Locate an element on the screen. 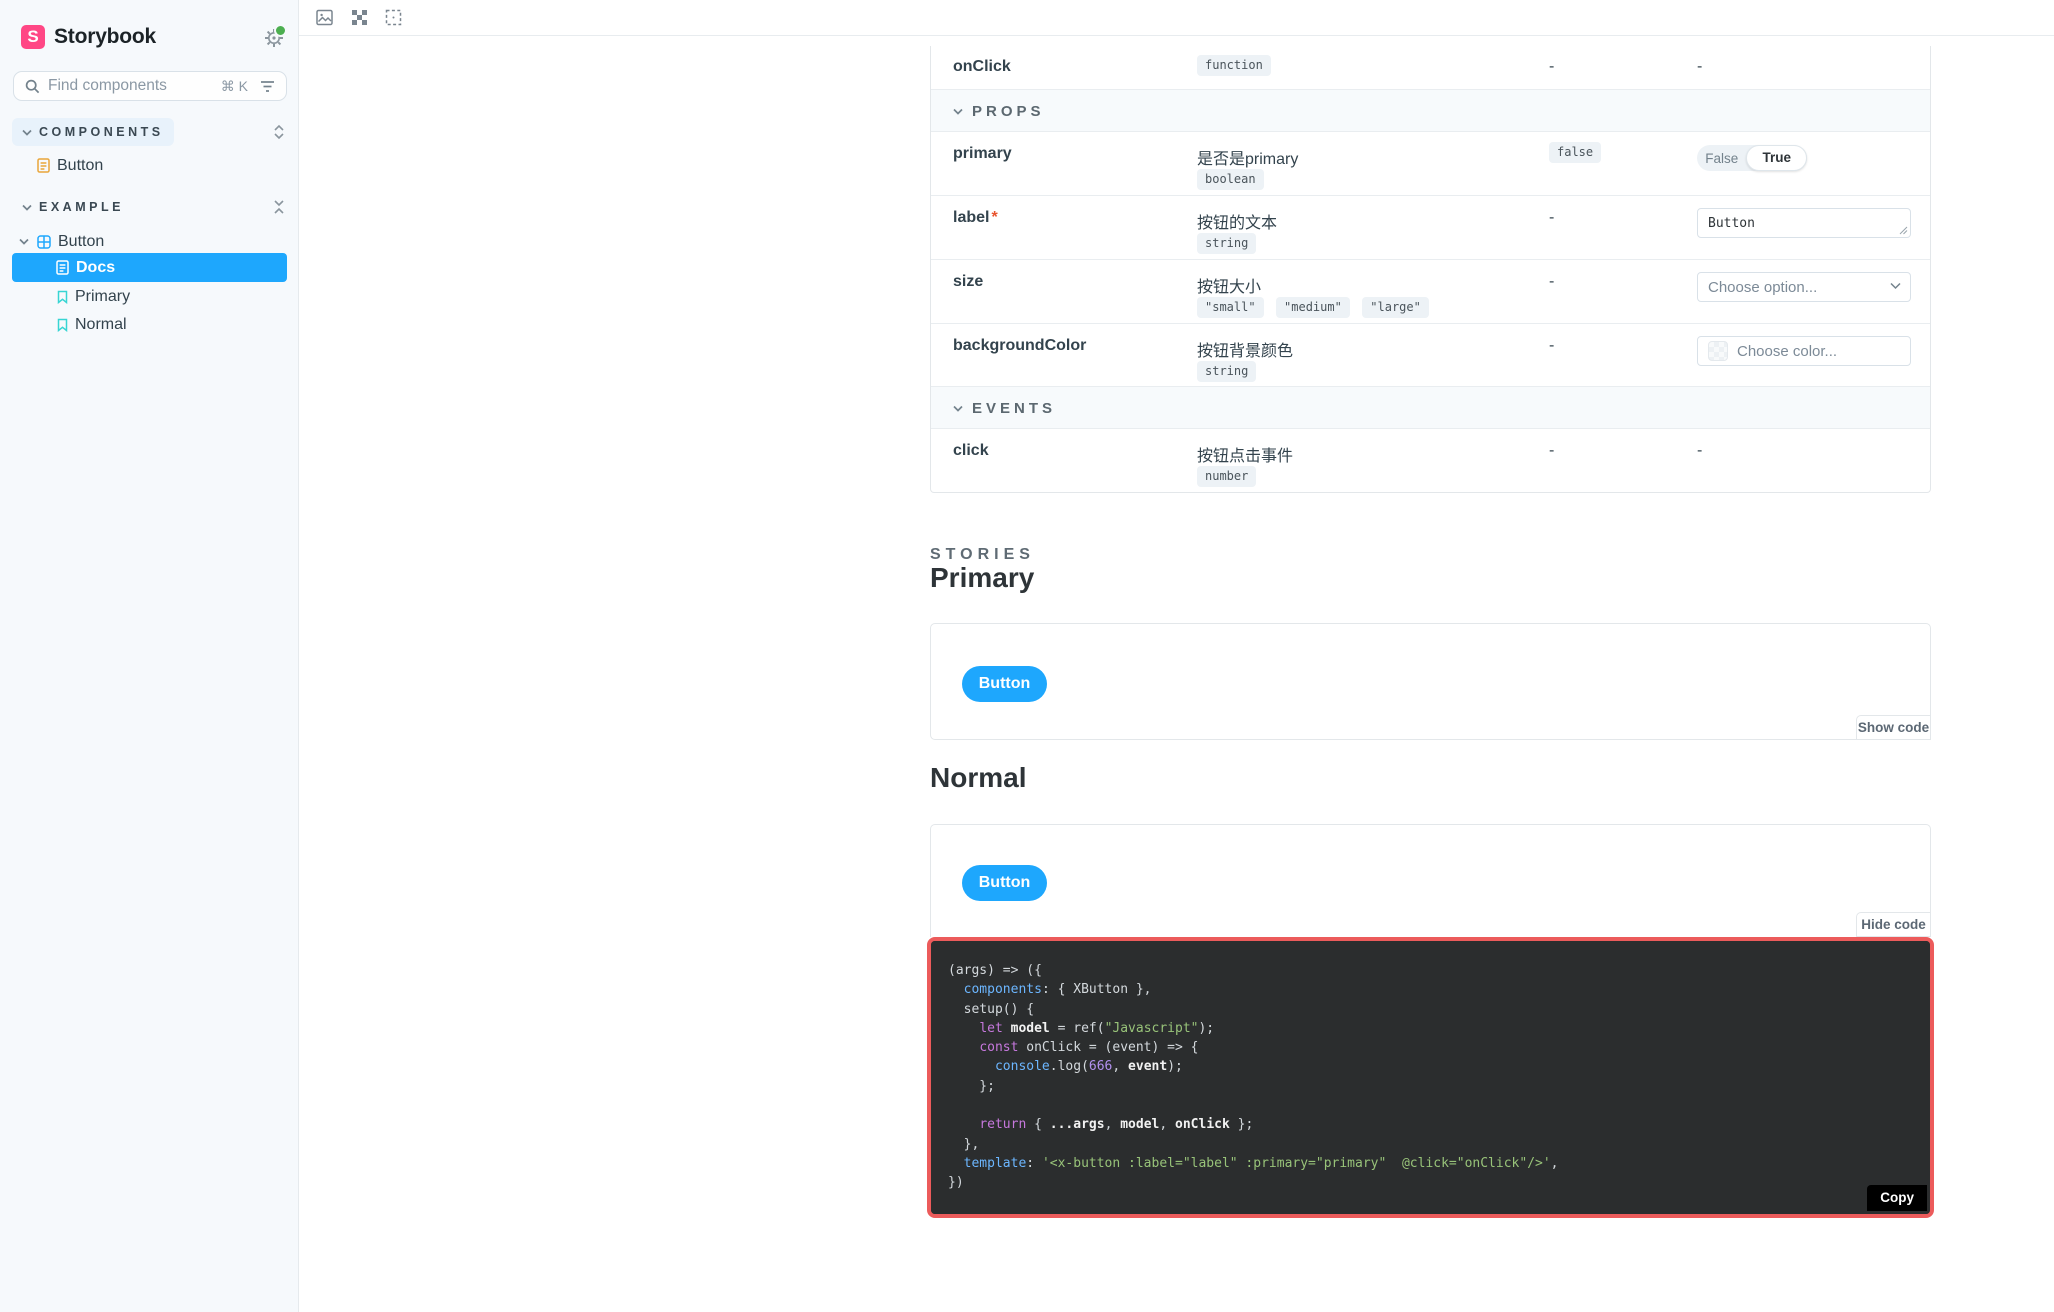 This screenshot has height=1312, width=2054. resize-grip-icon is located at coordinates (1903, 230).